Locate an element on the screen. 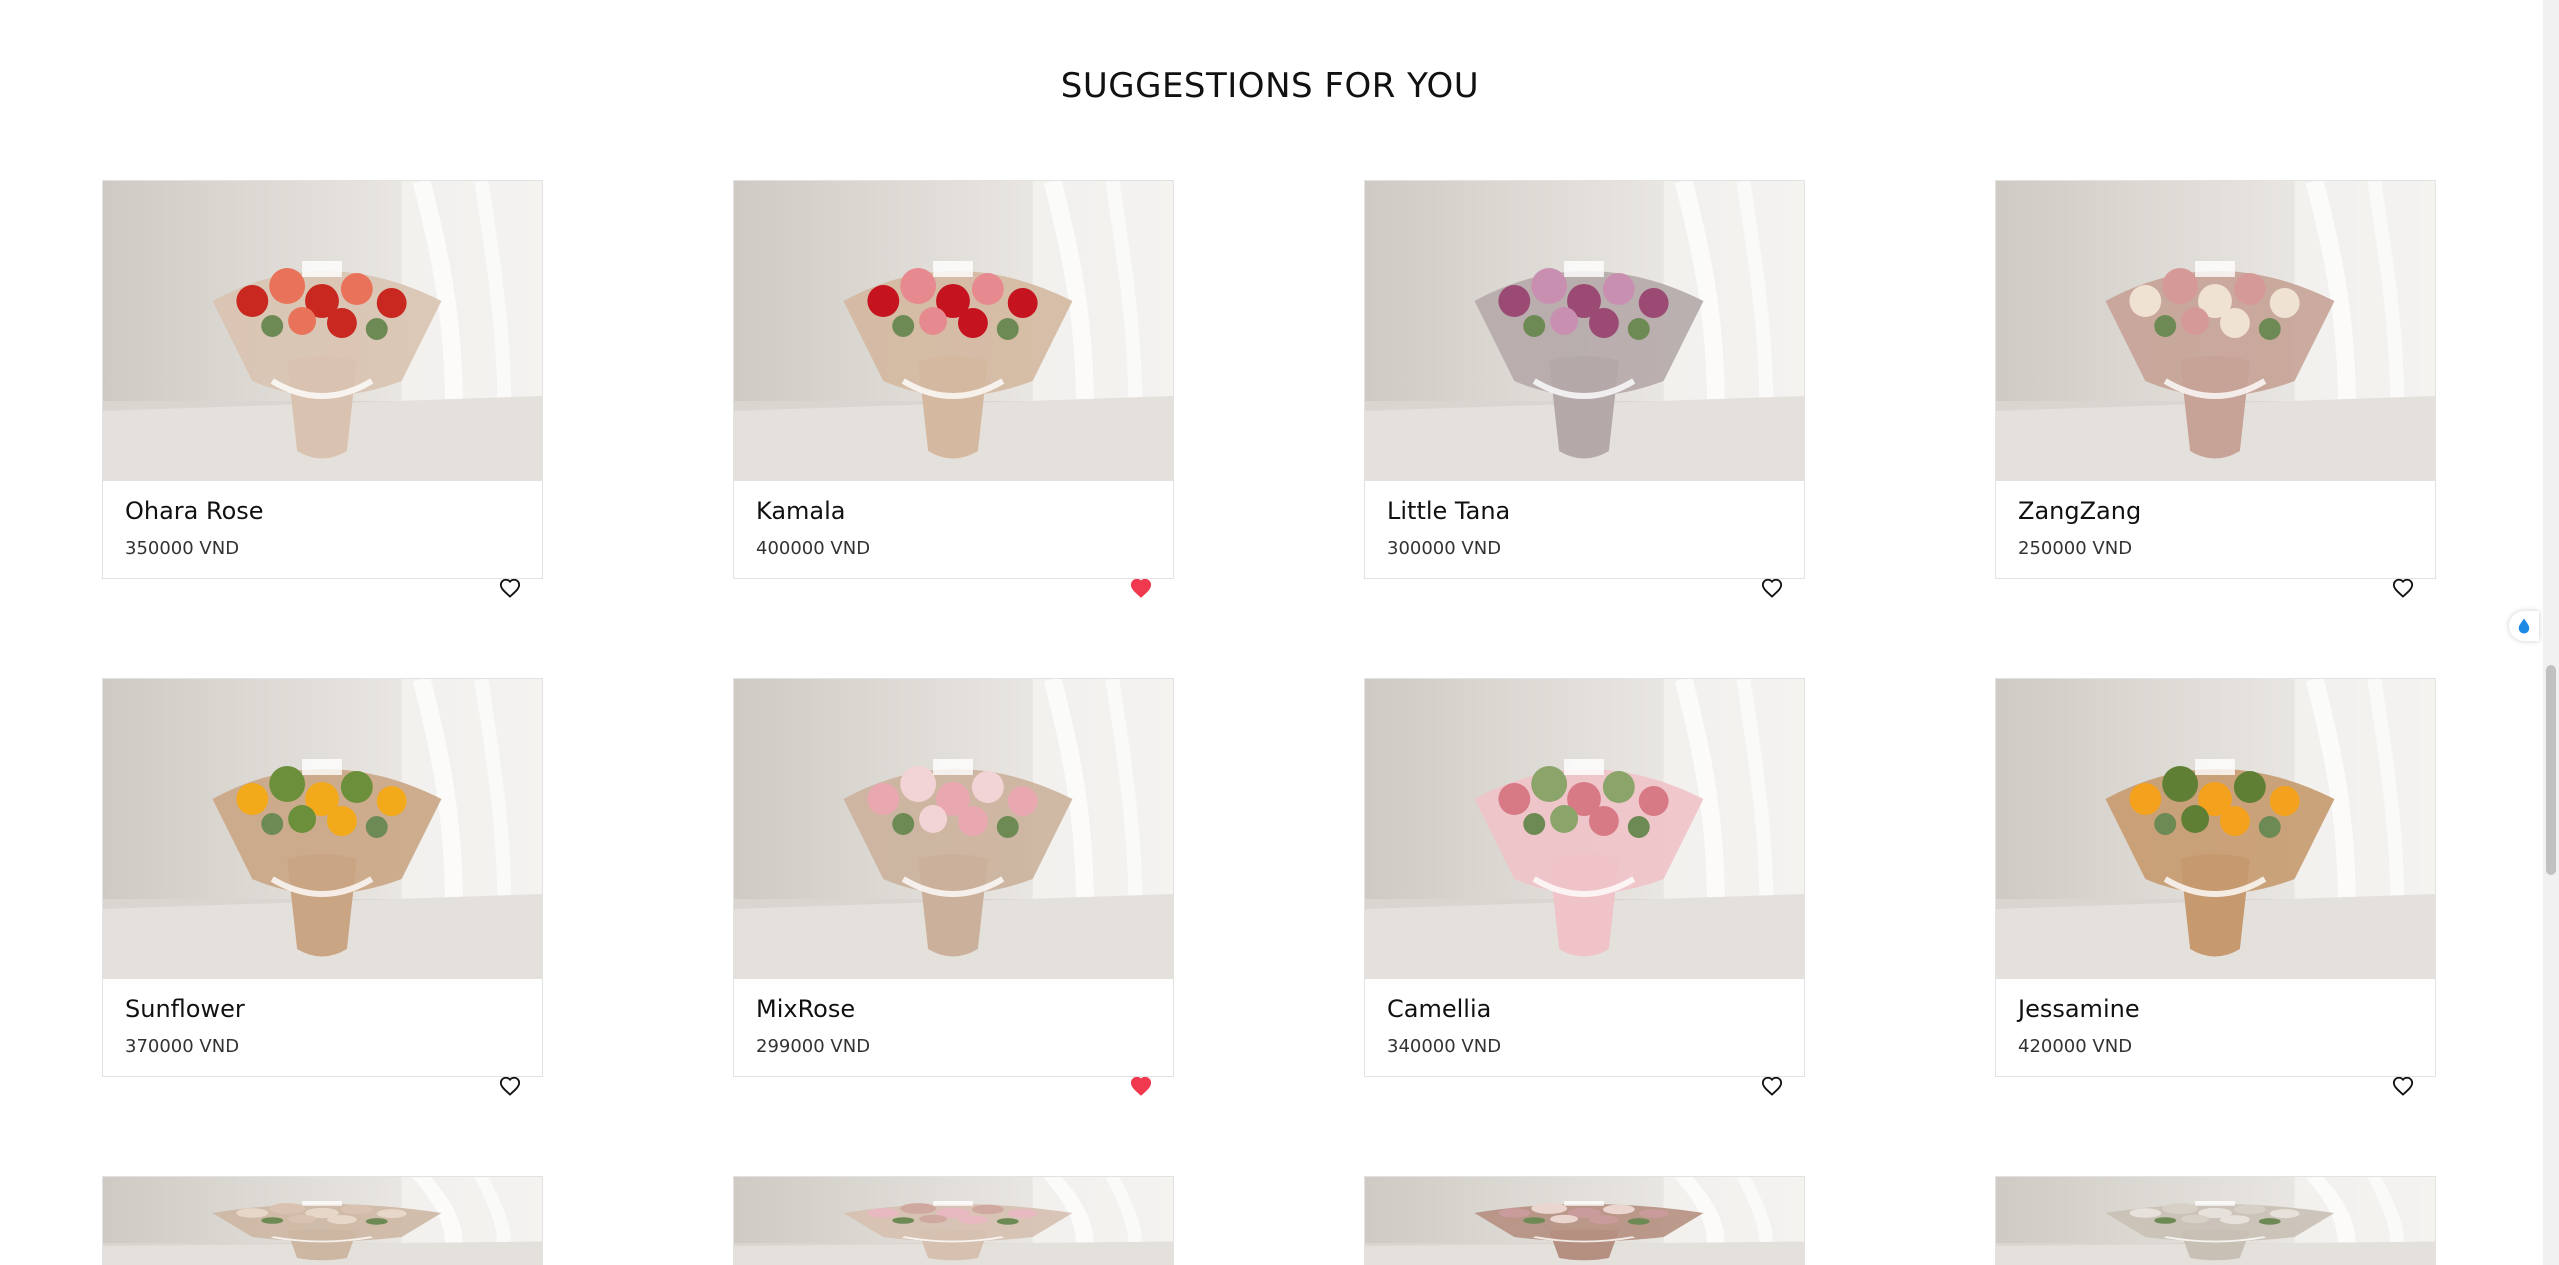 The height and width of the screenshot is (1265, 2559). product-price: 370000 VND is located at coordinates (182, 1046).